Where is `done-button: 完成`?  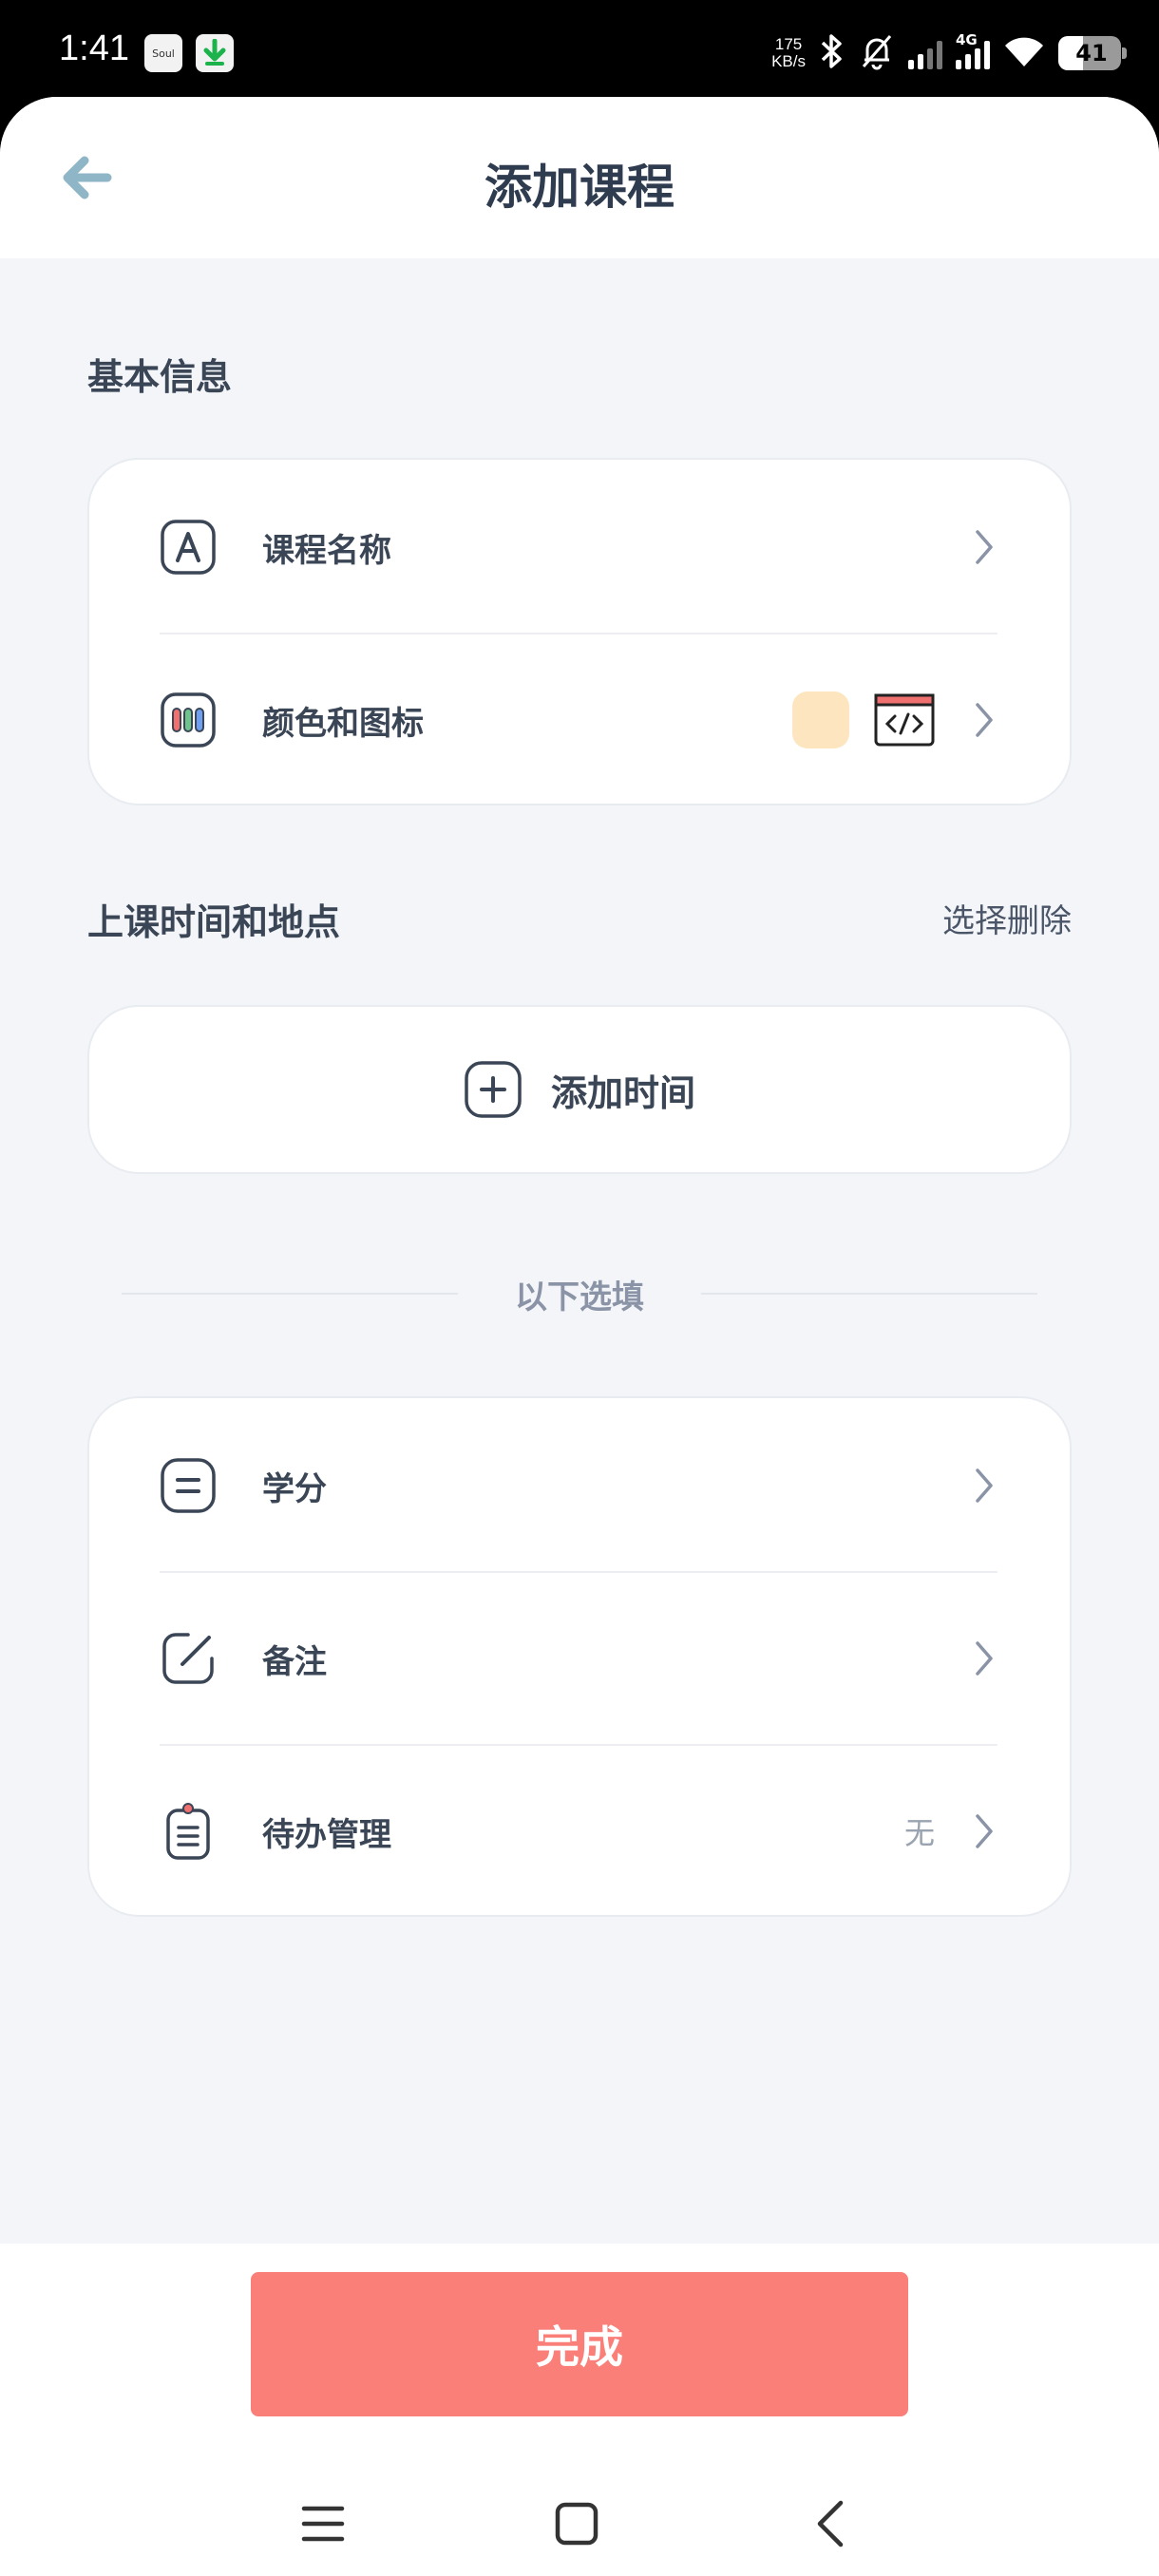
done-button: 完成 is located at coordinates (579, 2344).